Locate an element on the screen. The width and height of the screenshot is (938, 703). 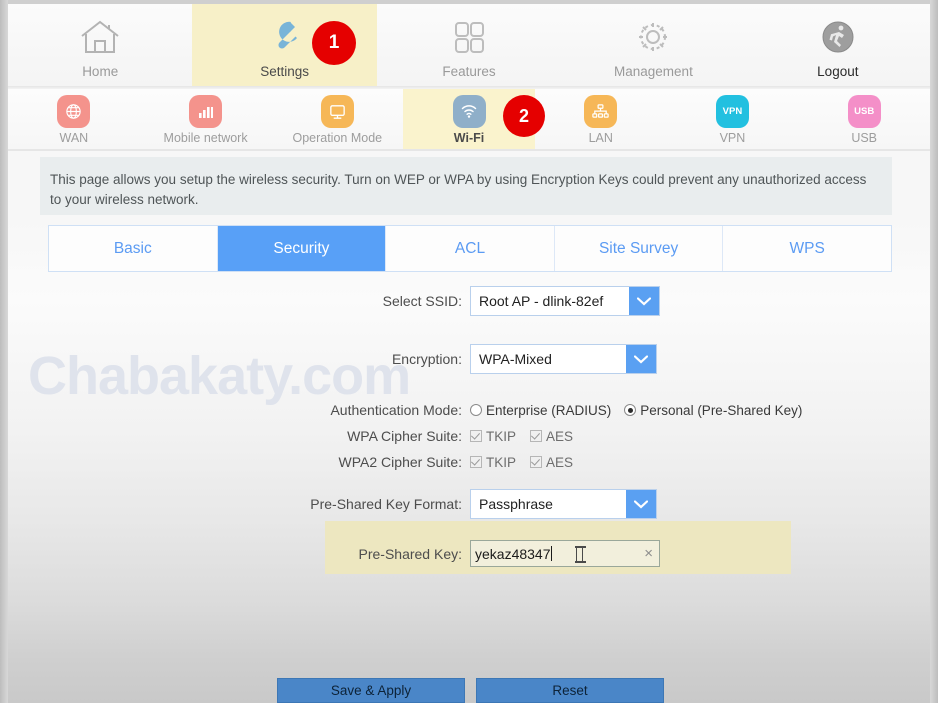
radio-label-personal: Personal (Pre-Shared Key) is located at coordinates (721, 410).